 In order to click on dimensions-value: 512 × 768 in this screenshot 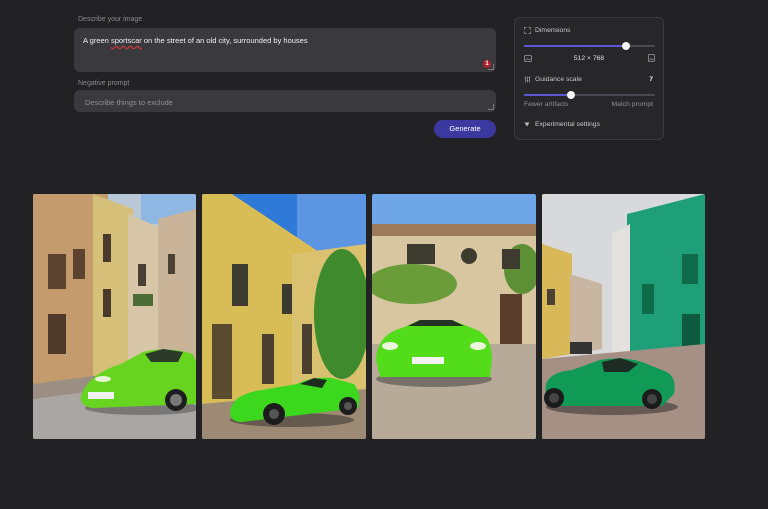, I will do `click(589, 58)`.